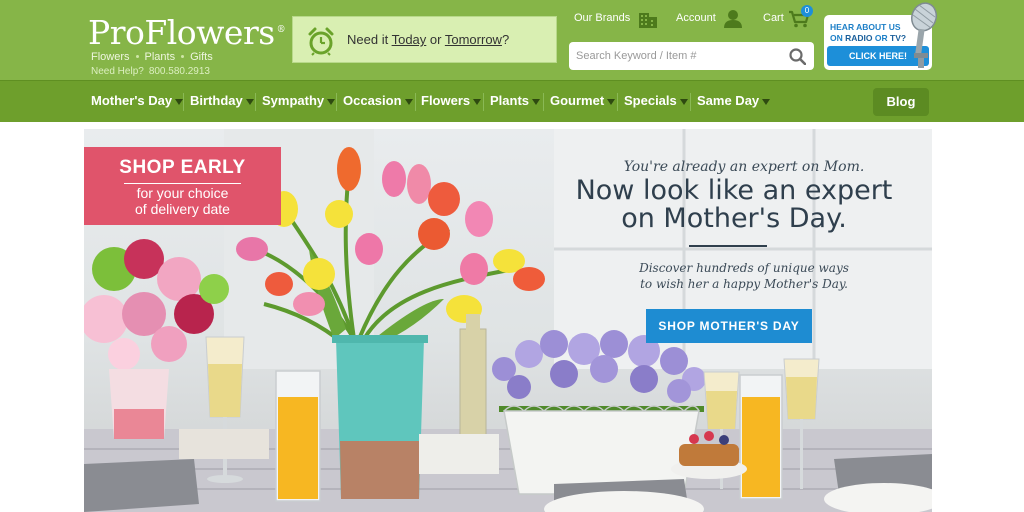 The height and width of the screenshot is (512, 1024). I want to click on radio-promo-line2: ON RADIO OR TV?, so click(868, 38).